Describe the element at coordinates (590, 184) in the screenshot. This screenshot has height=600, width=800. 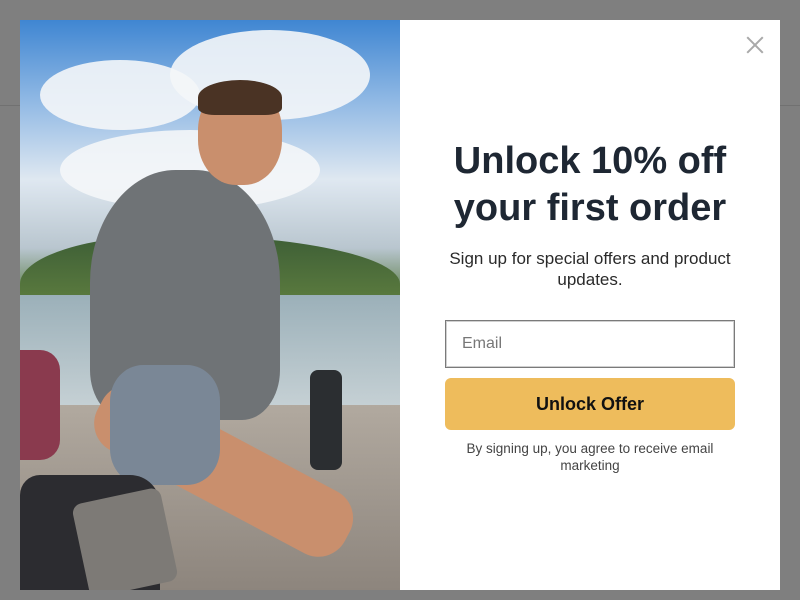
I see `popup-headline: Unlock 10% off your first order` at that location.